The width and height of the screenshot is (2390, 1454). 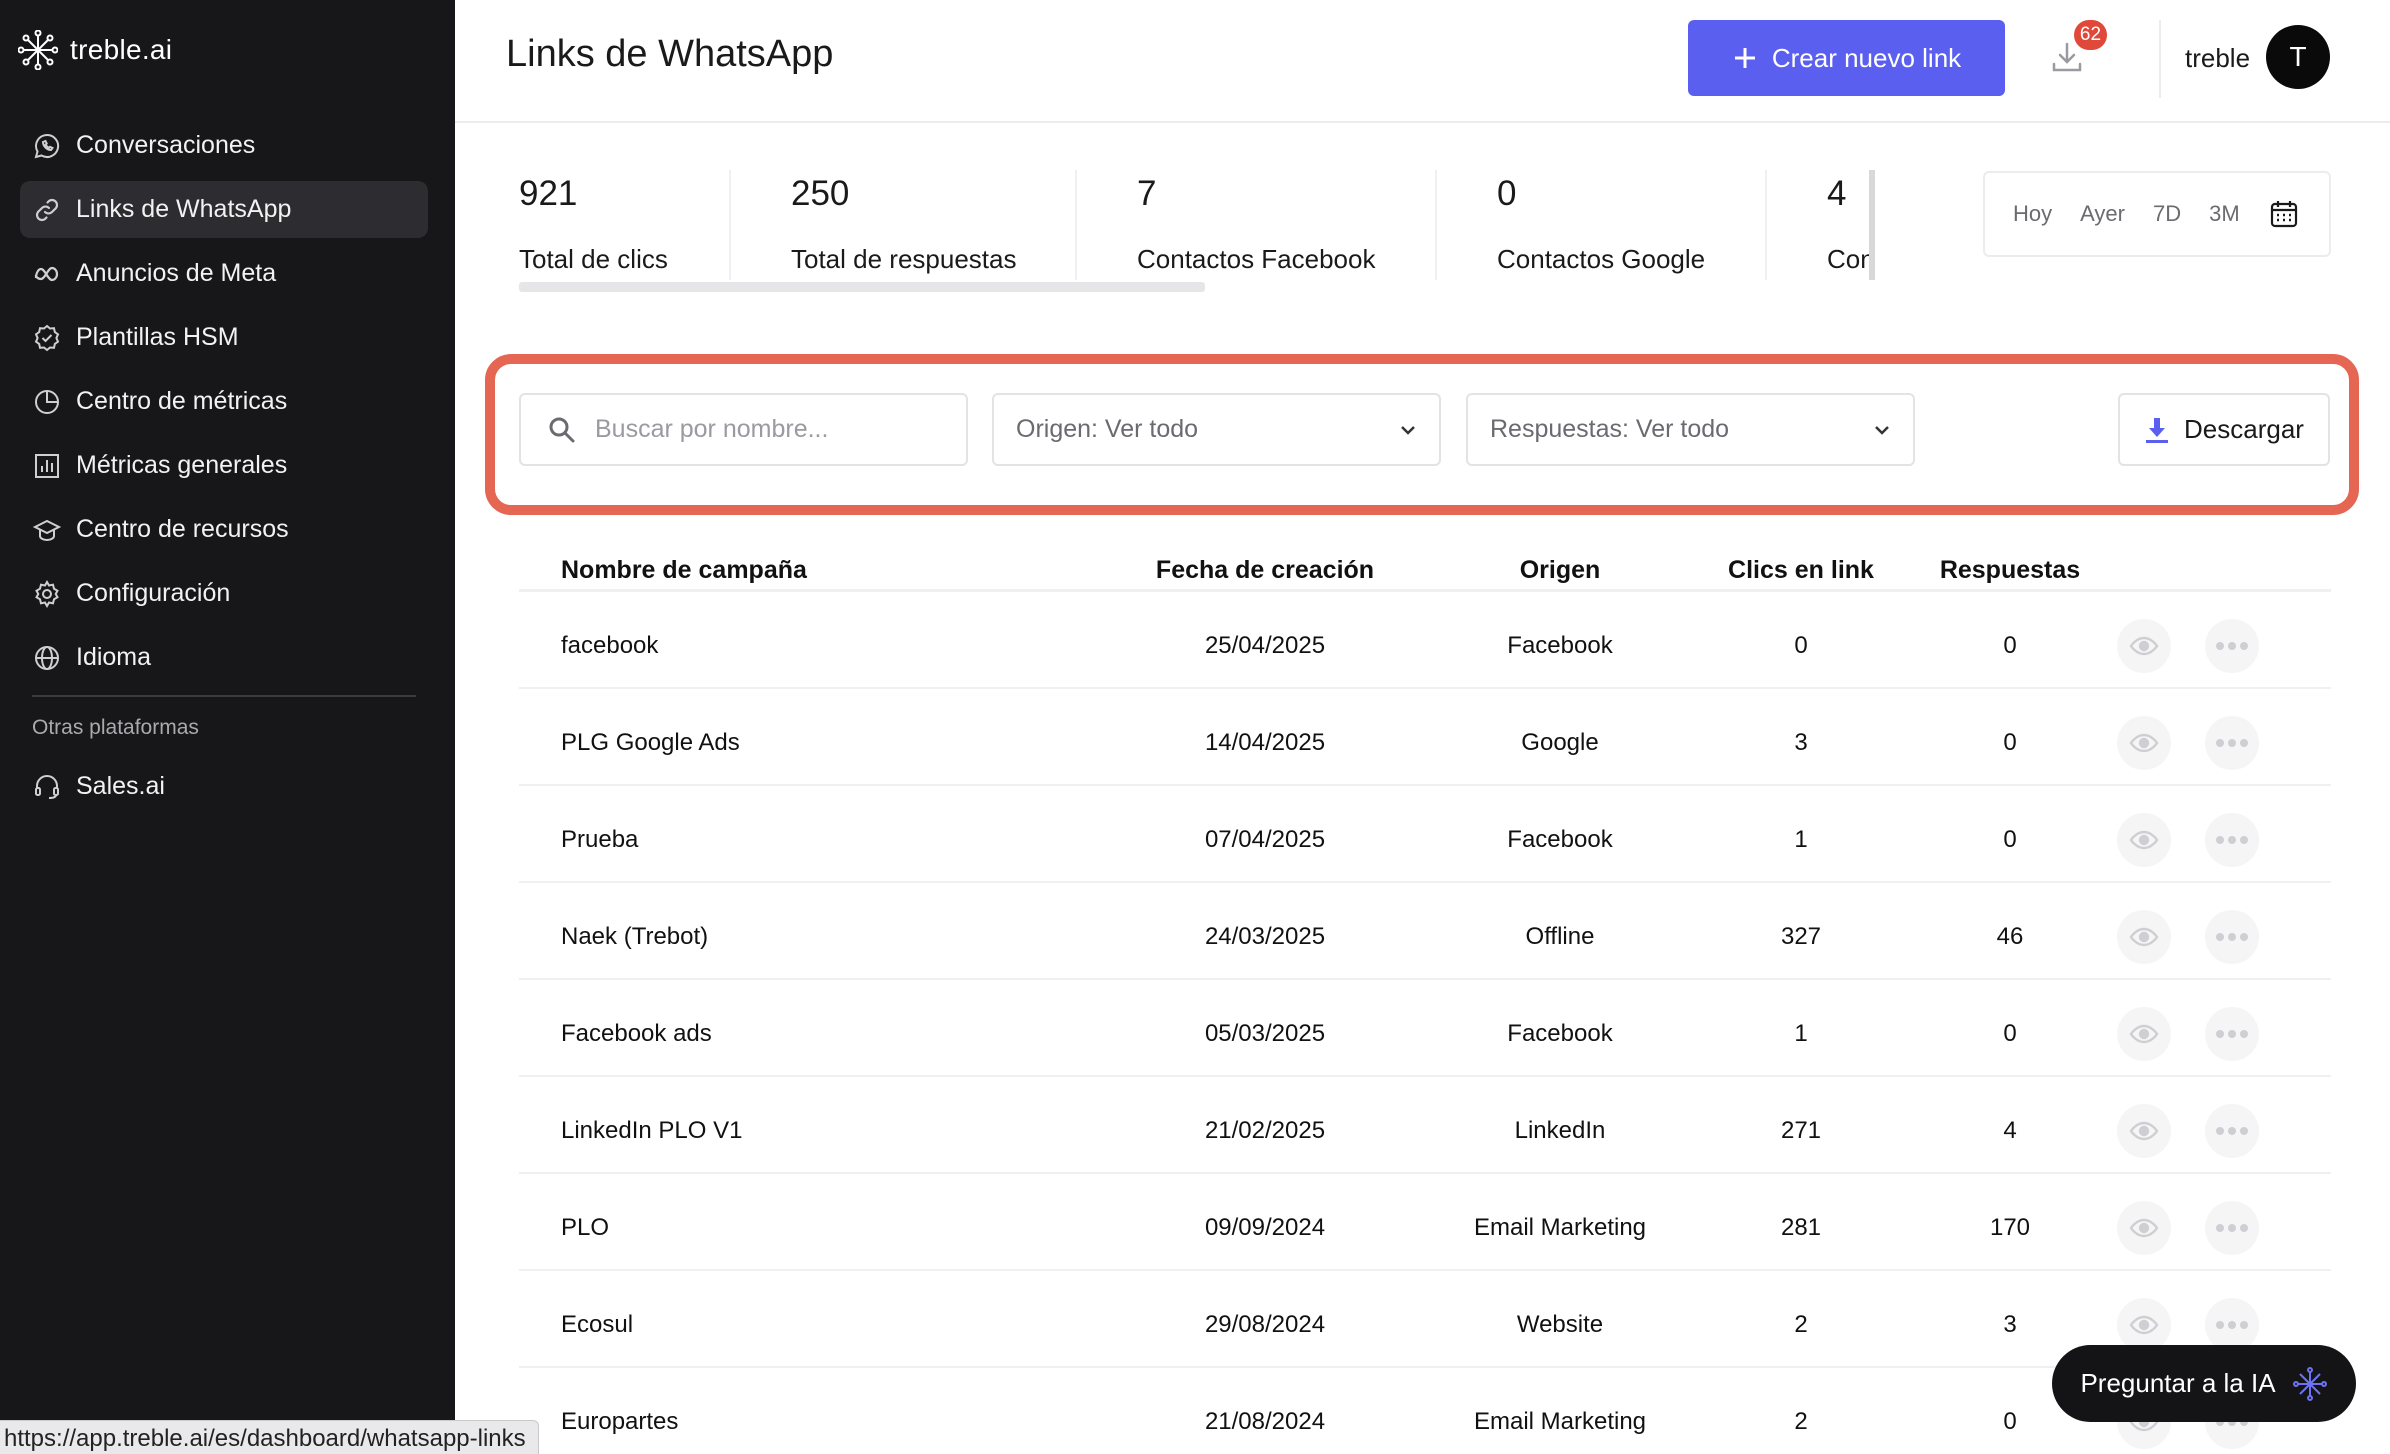 I want to click on sidebar-item-links-whatsapp: Links de WhatsApp, so click(x=224, y=209).